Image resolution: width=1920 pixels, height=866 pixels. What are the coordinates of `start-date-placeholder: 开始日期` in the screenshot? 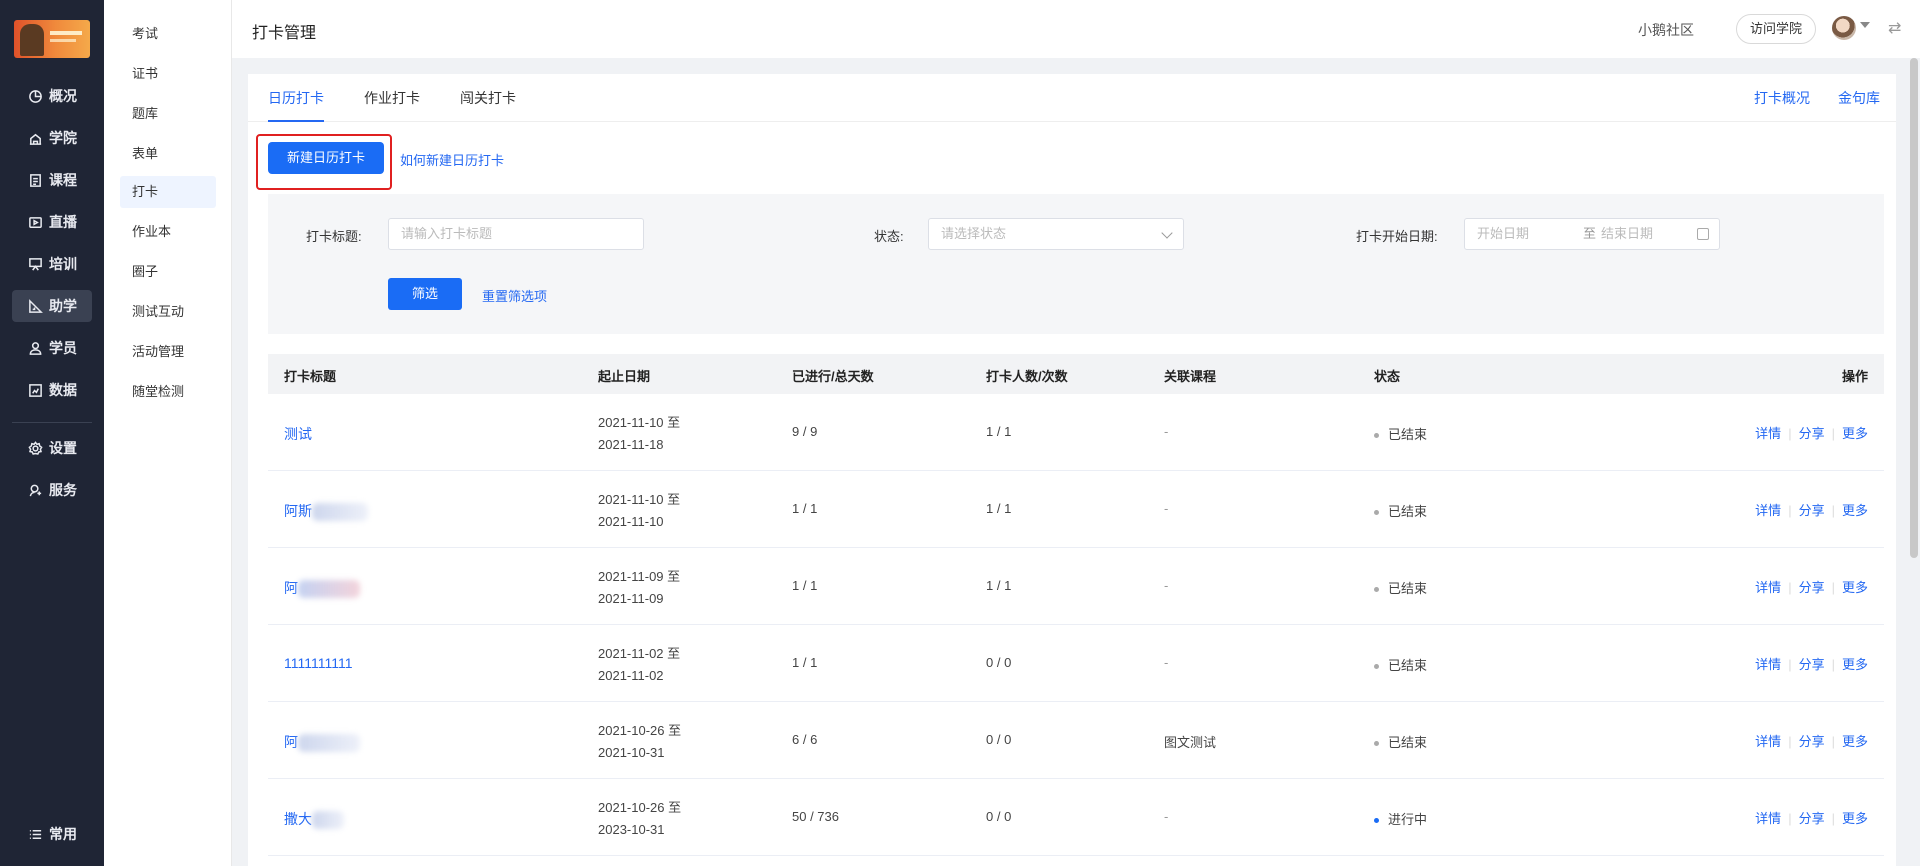 It's located at (1503, 233).